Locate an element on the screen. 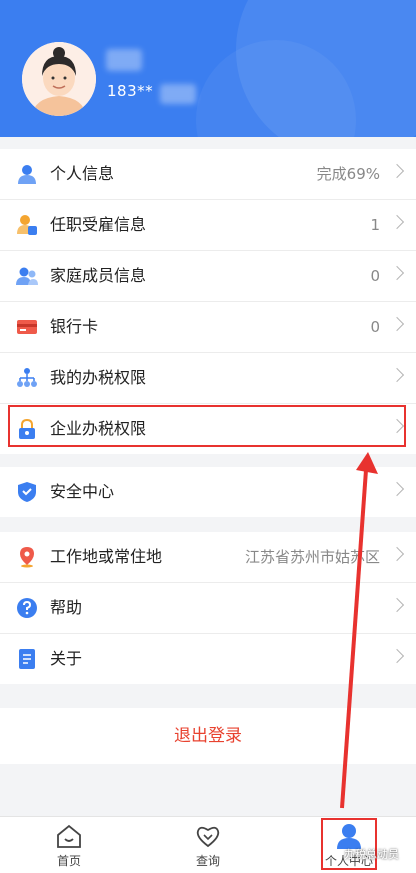  home-icon is located at coordinates (69, 836).